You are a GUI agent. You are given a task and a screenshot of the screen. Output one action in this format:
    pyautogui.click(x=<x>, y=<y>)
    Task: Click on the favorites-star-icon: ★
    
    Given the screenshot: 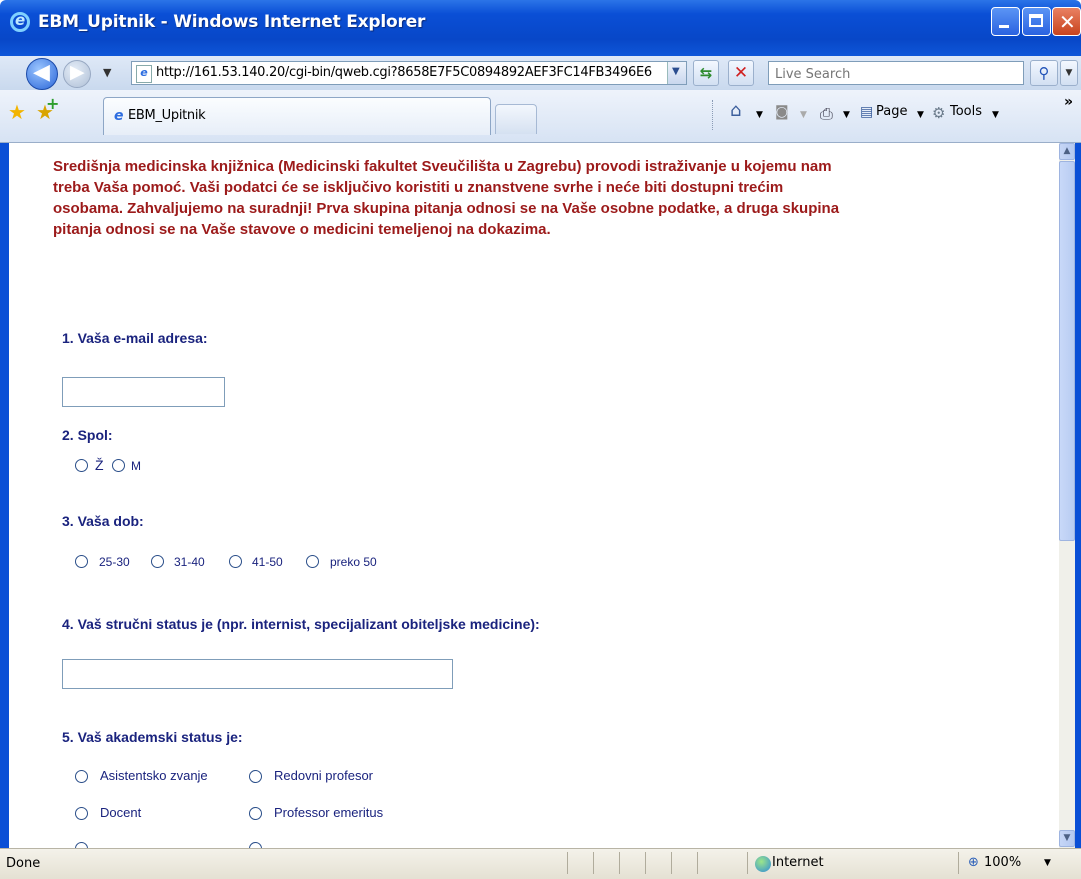 What is the action you would take?
    pyautogui.click(x=17, y=112)
    